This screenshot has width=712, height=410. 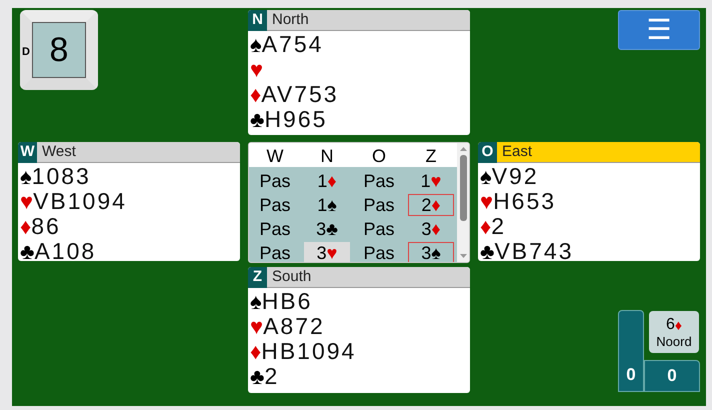 What do you see at coordinates (26, 52) in the screenshot?
I see `dealer-label: D` at bounding box center [26, 52].